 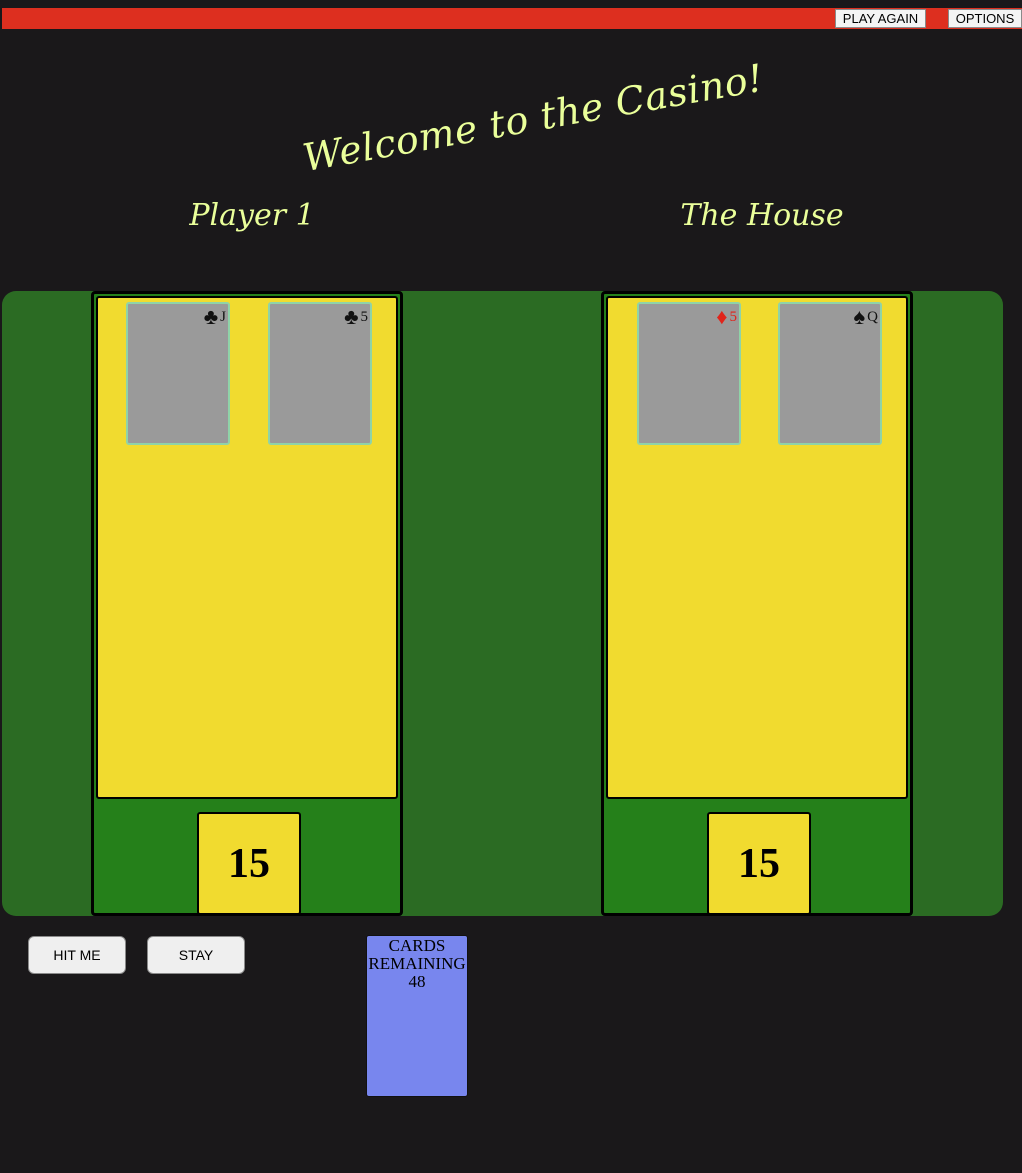 What do you see at coordinates (830, 373) in the screenshot?
I see `house-card: ♠ Q` at bounding box center [830, 373].